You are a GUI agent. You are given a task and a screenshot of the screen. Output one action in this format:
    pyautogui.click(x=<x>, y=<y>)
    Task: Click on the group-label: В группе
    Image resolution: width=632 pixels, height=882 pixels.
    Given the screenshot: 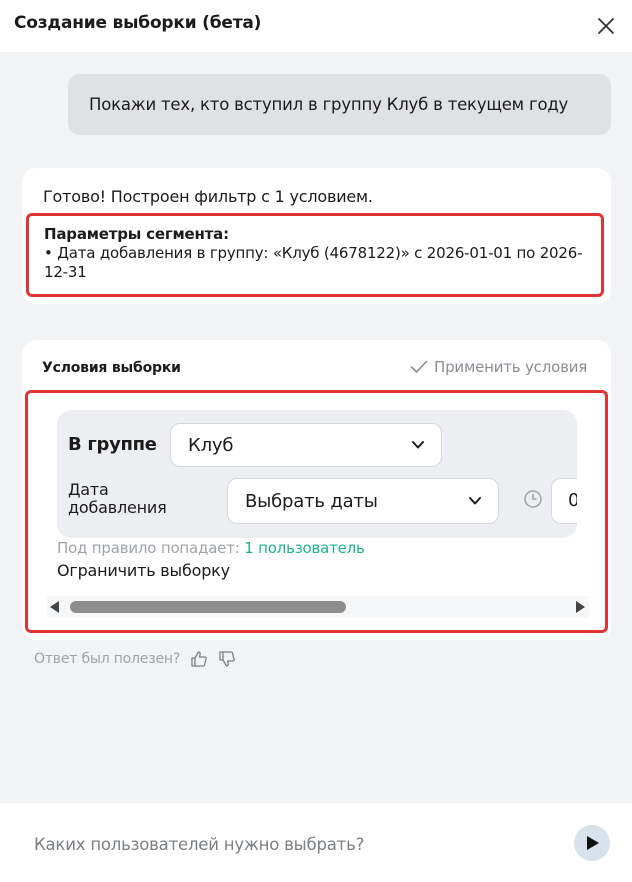 What is the action you would take?
    pyautogui.click(x=112, y=444)
    